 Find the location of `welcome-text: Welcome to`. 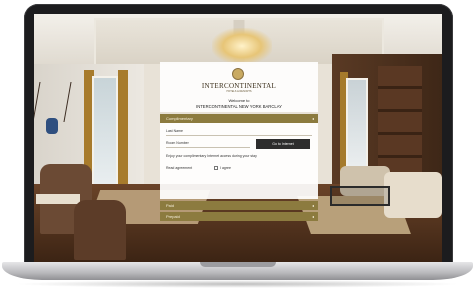

welcome-text: Welcome to is located at coordinates (239, 100).